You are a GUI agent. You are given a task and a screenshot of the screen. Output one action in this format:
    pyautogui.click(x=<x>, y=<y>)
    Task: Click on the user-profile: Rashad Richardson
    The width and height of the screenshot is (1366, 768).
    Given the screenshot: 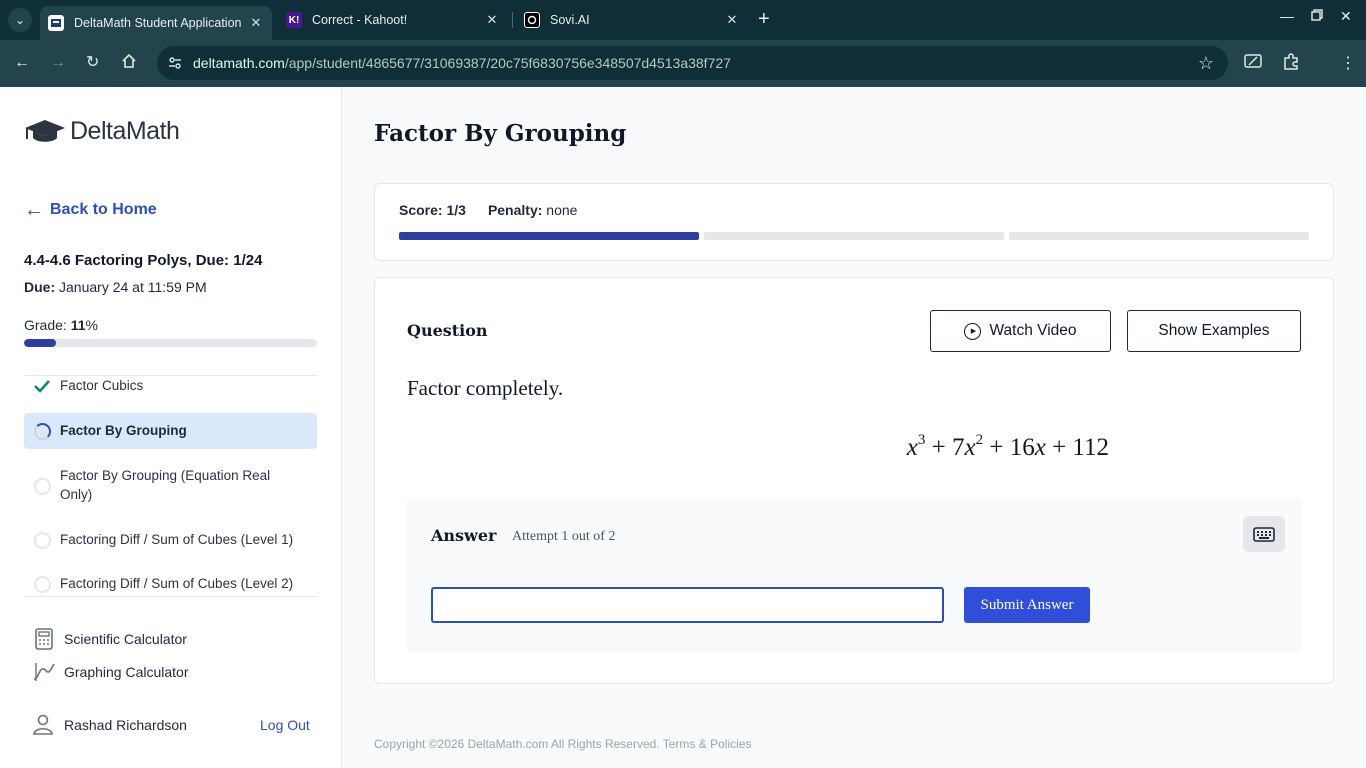 What is the action you would take?
    pyautogui.click(x=109, y=725)
    